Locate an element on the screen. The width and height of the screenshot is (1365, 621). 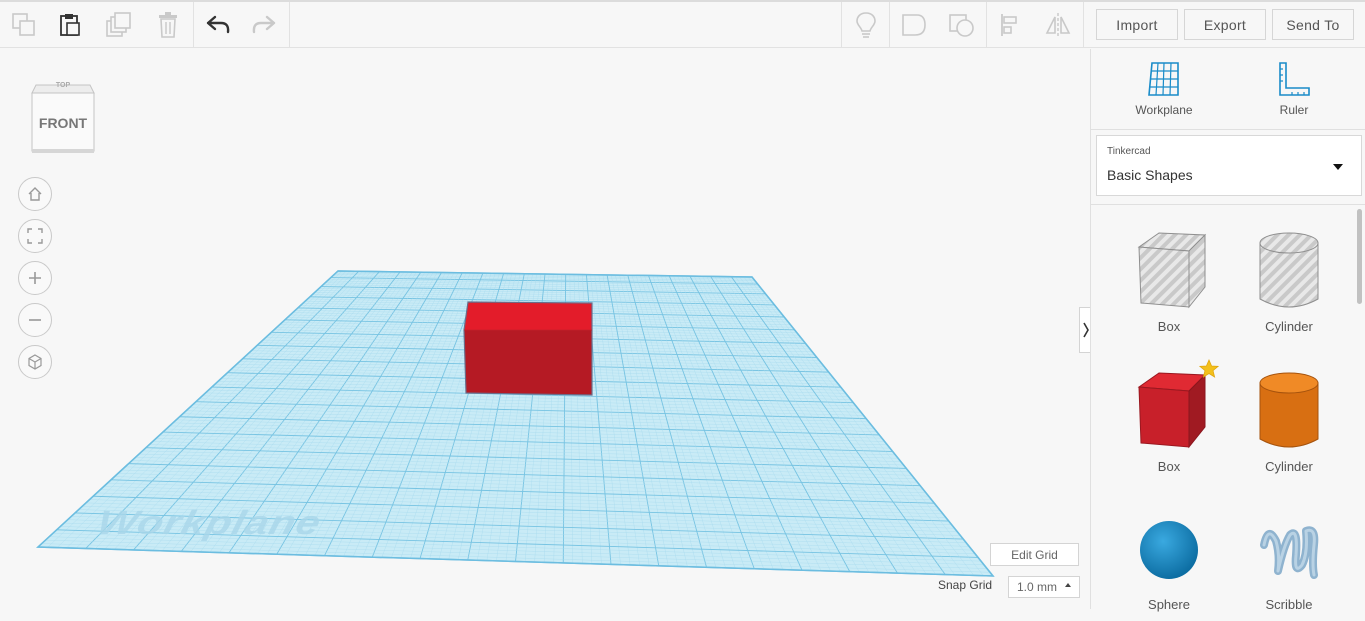
send-to-button: Send To is located at coordinates (1313, 24).